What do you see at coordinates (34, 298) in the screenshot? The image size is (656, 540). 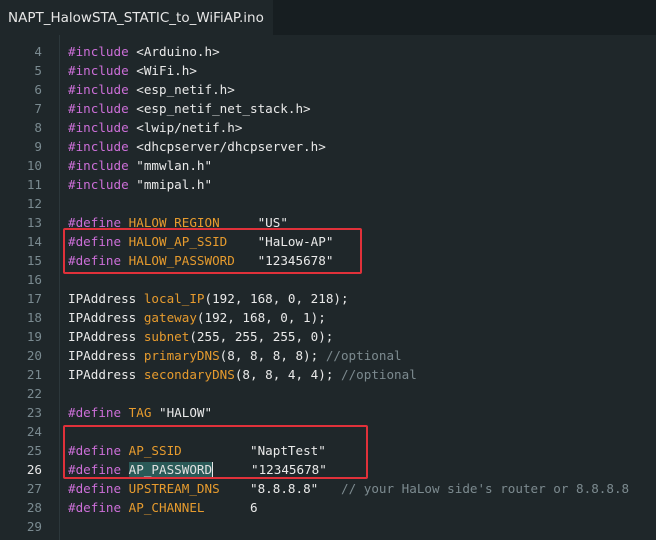 I see `line-number: 17` at bounding box center [34, 298].